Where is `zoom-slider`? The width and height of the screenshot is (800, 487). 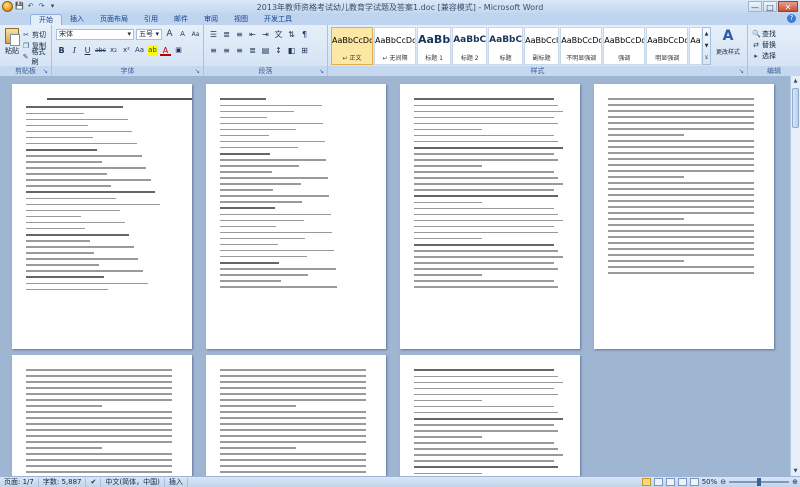 zoom-slider is located at coordinates (759, 482).